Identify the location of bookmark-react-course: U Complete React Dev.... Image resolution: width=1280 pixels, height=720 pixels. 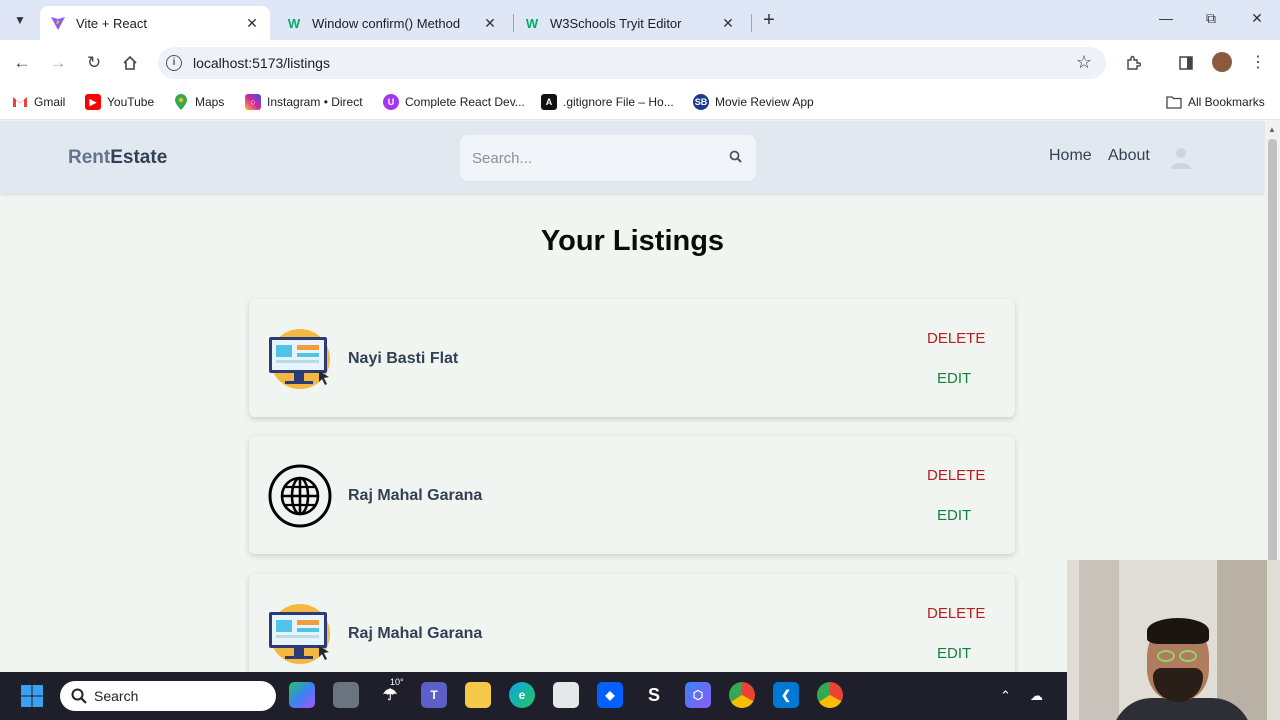
(454, 102).